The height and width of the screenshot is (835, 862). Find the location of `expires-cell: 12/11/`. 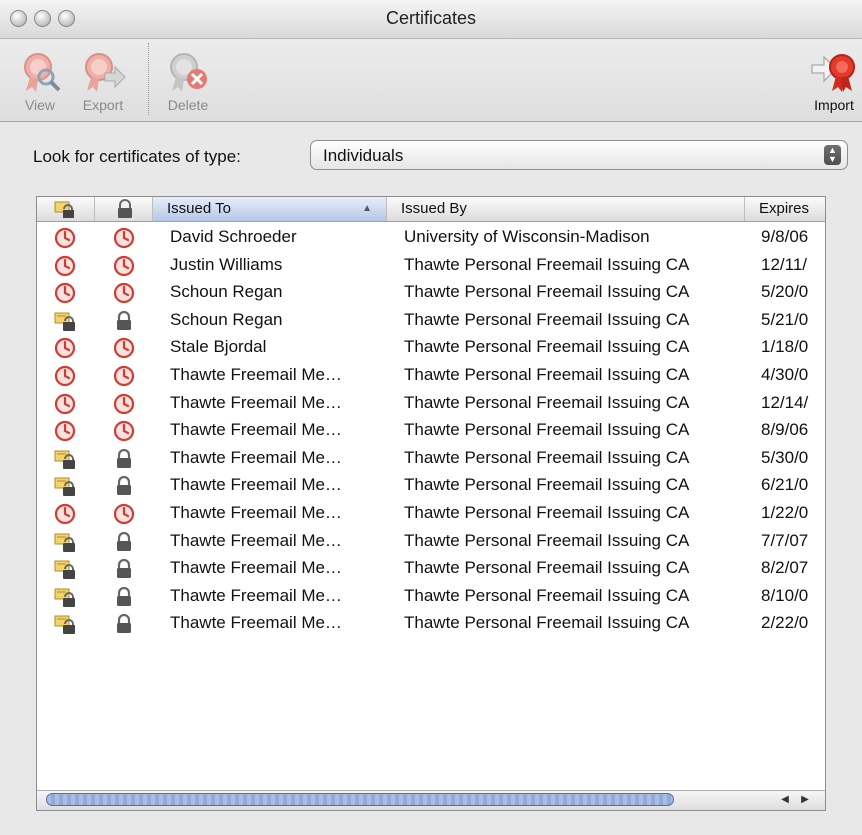

expires-cell: 12/11/ is located at coordinates (784, 264).